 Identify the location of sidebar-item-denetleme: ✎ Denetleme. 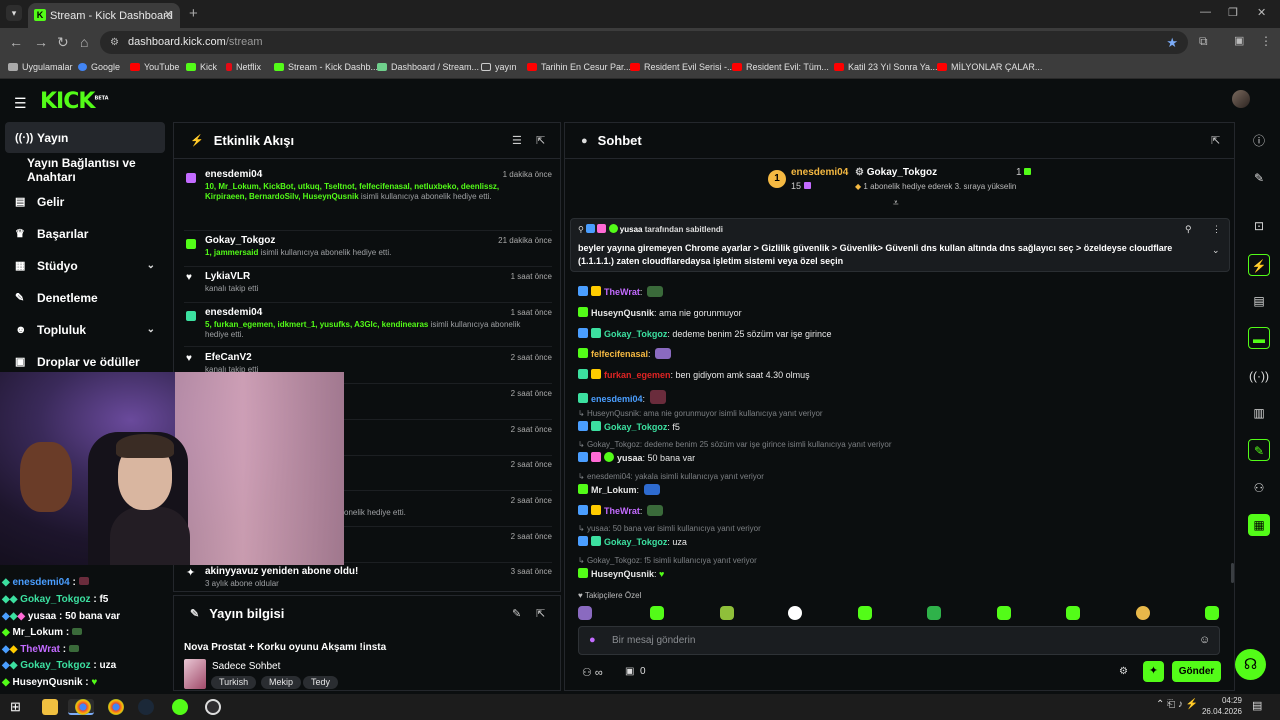
(85, 297).